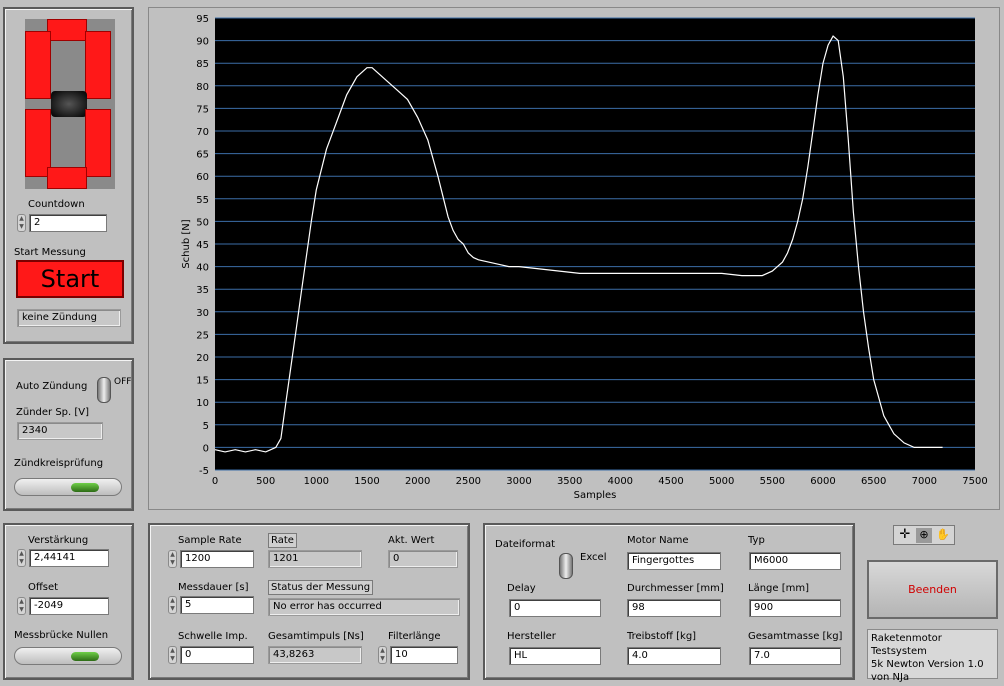 The image size is (1004, 686). Describe the element at coordinates (795, 636) in the screenshot. I see `total-mass-label: Gesamtmasse [kg]` at that location.